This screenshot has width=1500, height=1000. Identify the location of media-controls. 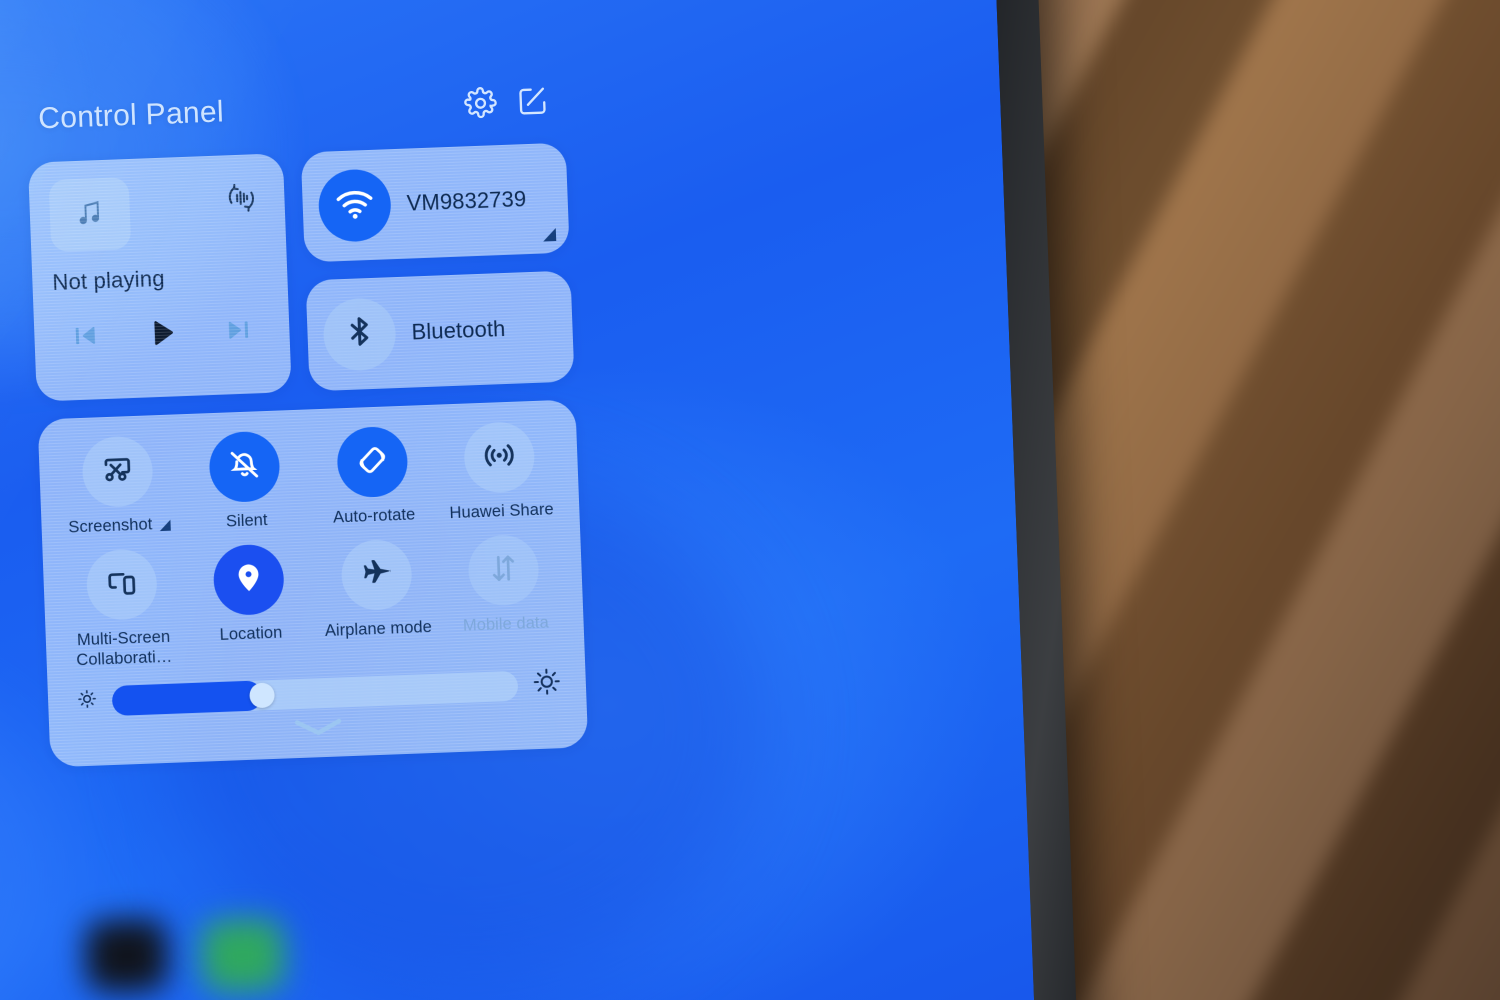
(162, 335).